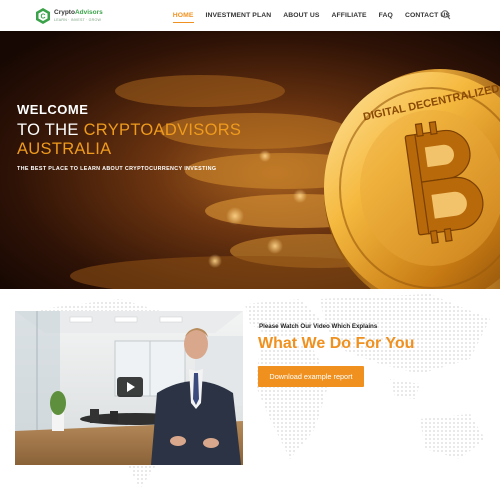  I want to click on logo: C CryptoAdvisors LEARN · INVEST · GROW, so click(79, 16).